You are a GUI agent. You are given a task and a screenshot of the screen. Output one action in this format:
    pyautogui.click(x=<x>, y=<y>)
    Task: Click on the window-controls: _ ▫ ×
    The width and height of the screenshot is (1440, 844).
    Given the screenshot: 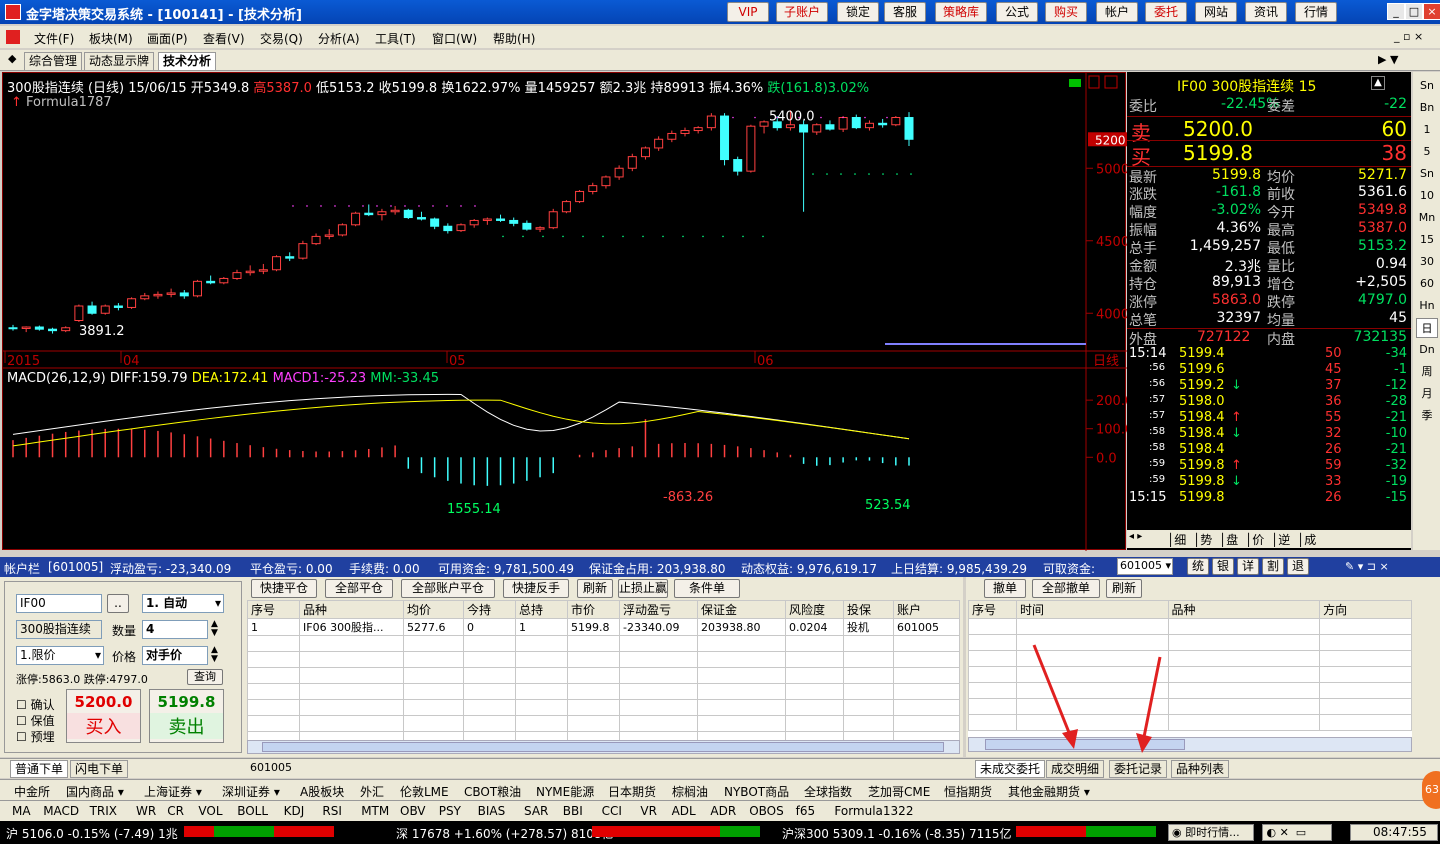 What is the action you would take?
    pyautogui.click(x=1408, y=36)
    